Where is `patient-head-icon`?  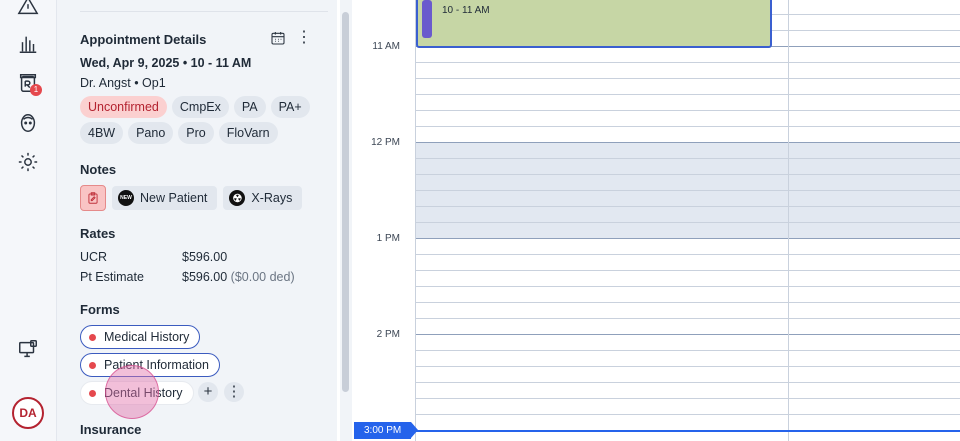 patient-head-icon is located at coordinates (28, 123).